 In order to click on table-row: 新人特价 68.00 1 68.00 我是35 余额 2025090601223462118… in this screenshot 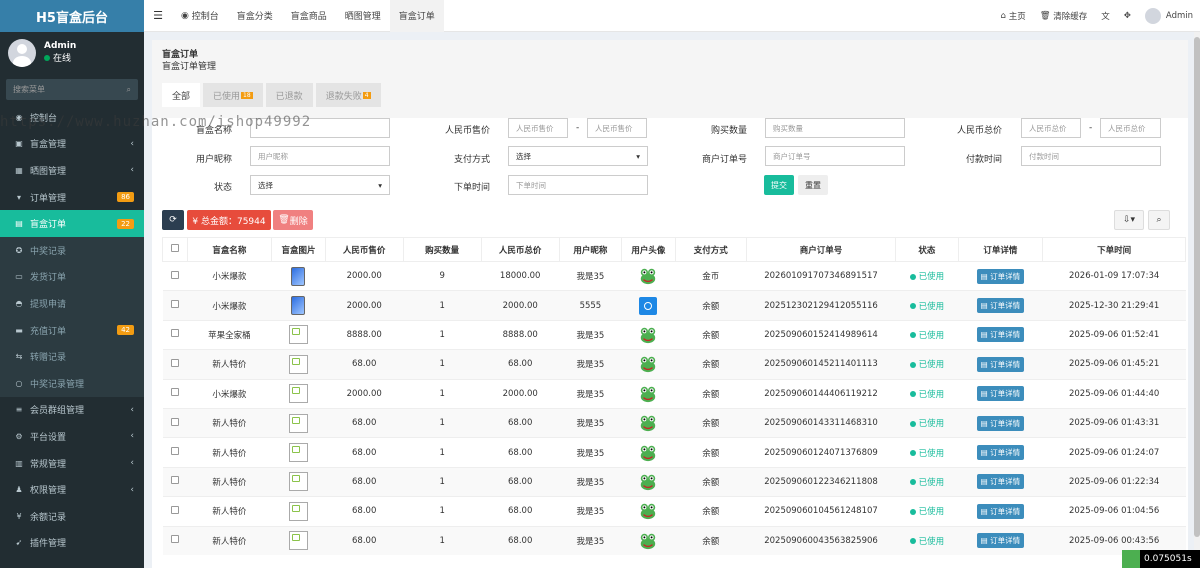, I will do `click(674, 481)`.